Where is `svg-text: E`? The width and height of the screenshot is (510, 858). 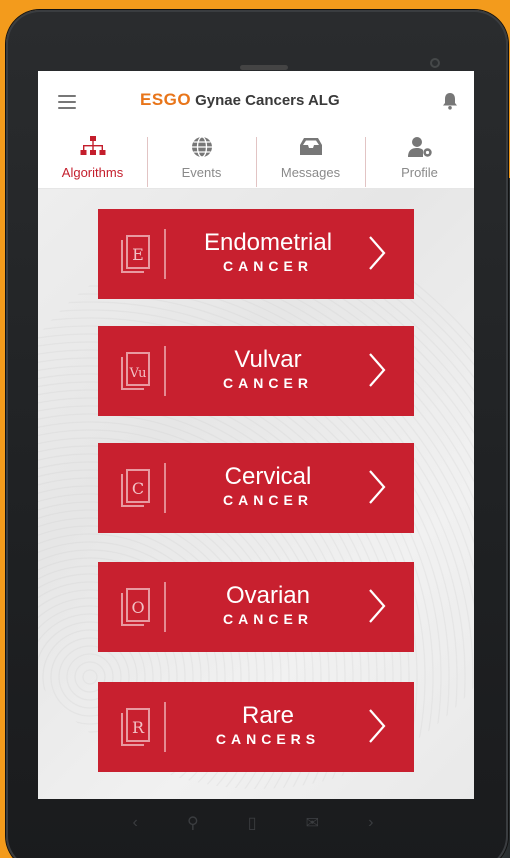
svg-text: E is located at coordinates (138, 254).